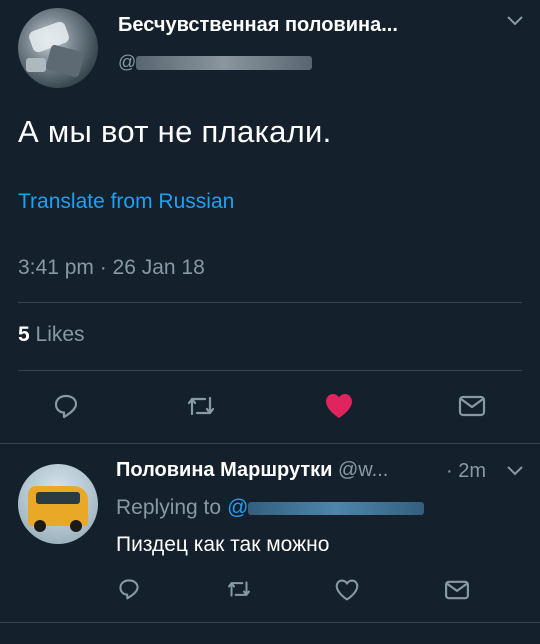  What do you see at coordinates (111, 268) in the screenshot?
I see `tweet-timestamp: 3:41 pm · 26 Jan 18` at bounding box center [111, 268].